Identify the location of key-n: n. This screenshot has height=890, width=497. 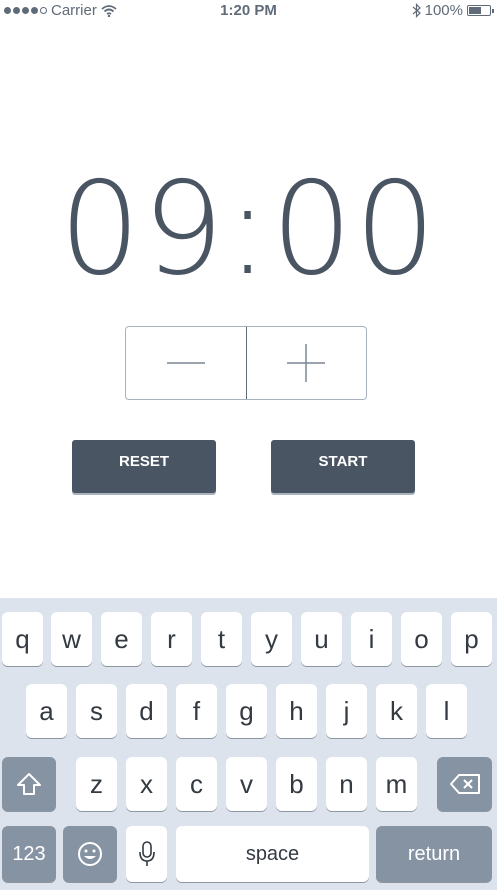
(346, 784).